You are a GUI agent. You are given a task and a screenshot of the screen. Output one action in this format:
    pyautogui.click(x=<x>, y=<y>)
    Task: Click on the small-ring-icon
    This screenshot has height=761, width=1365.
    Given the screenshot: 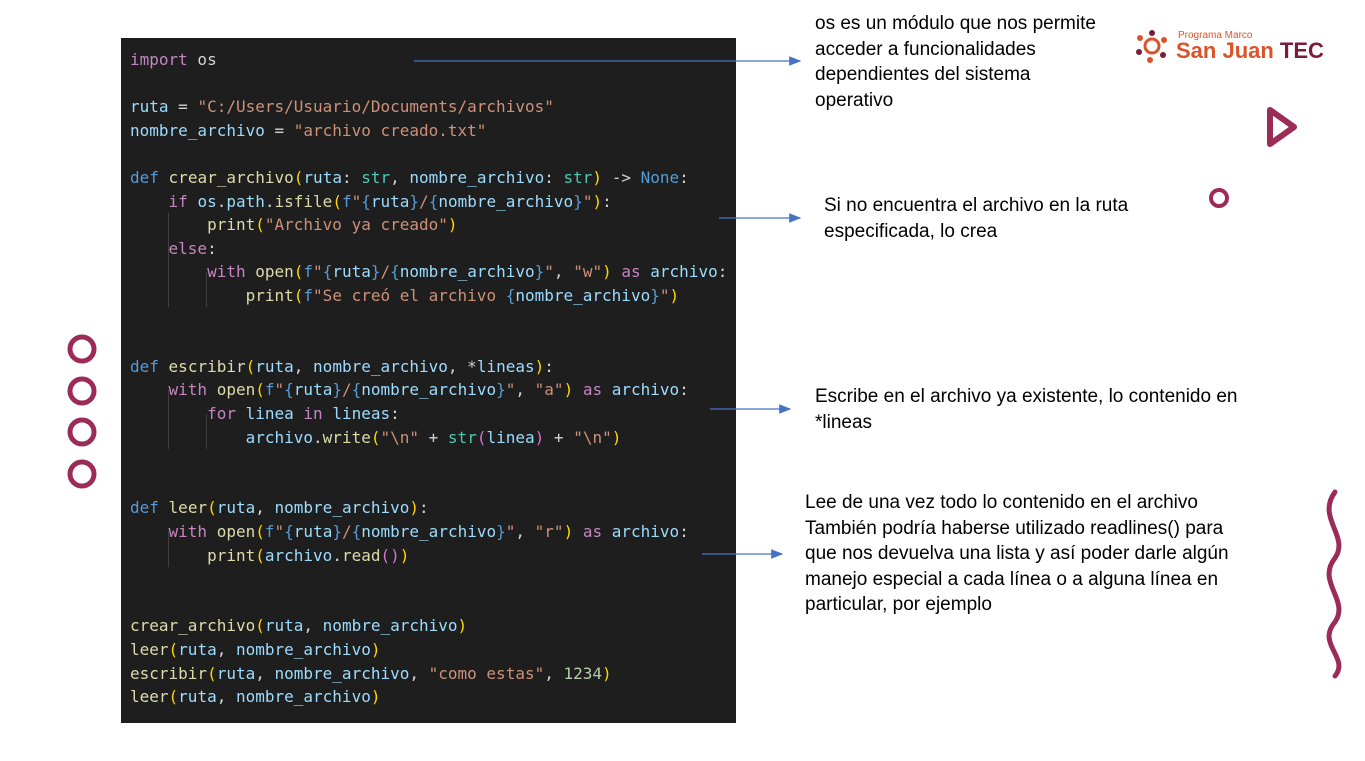 What is the action you would take?
    pyautogui.click(x=1219, y=198)
    